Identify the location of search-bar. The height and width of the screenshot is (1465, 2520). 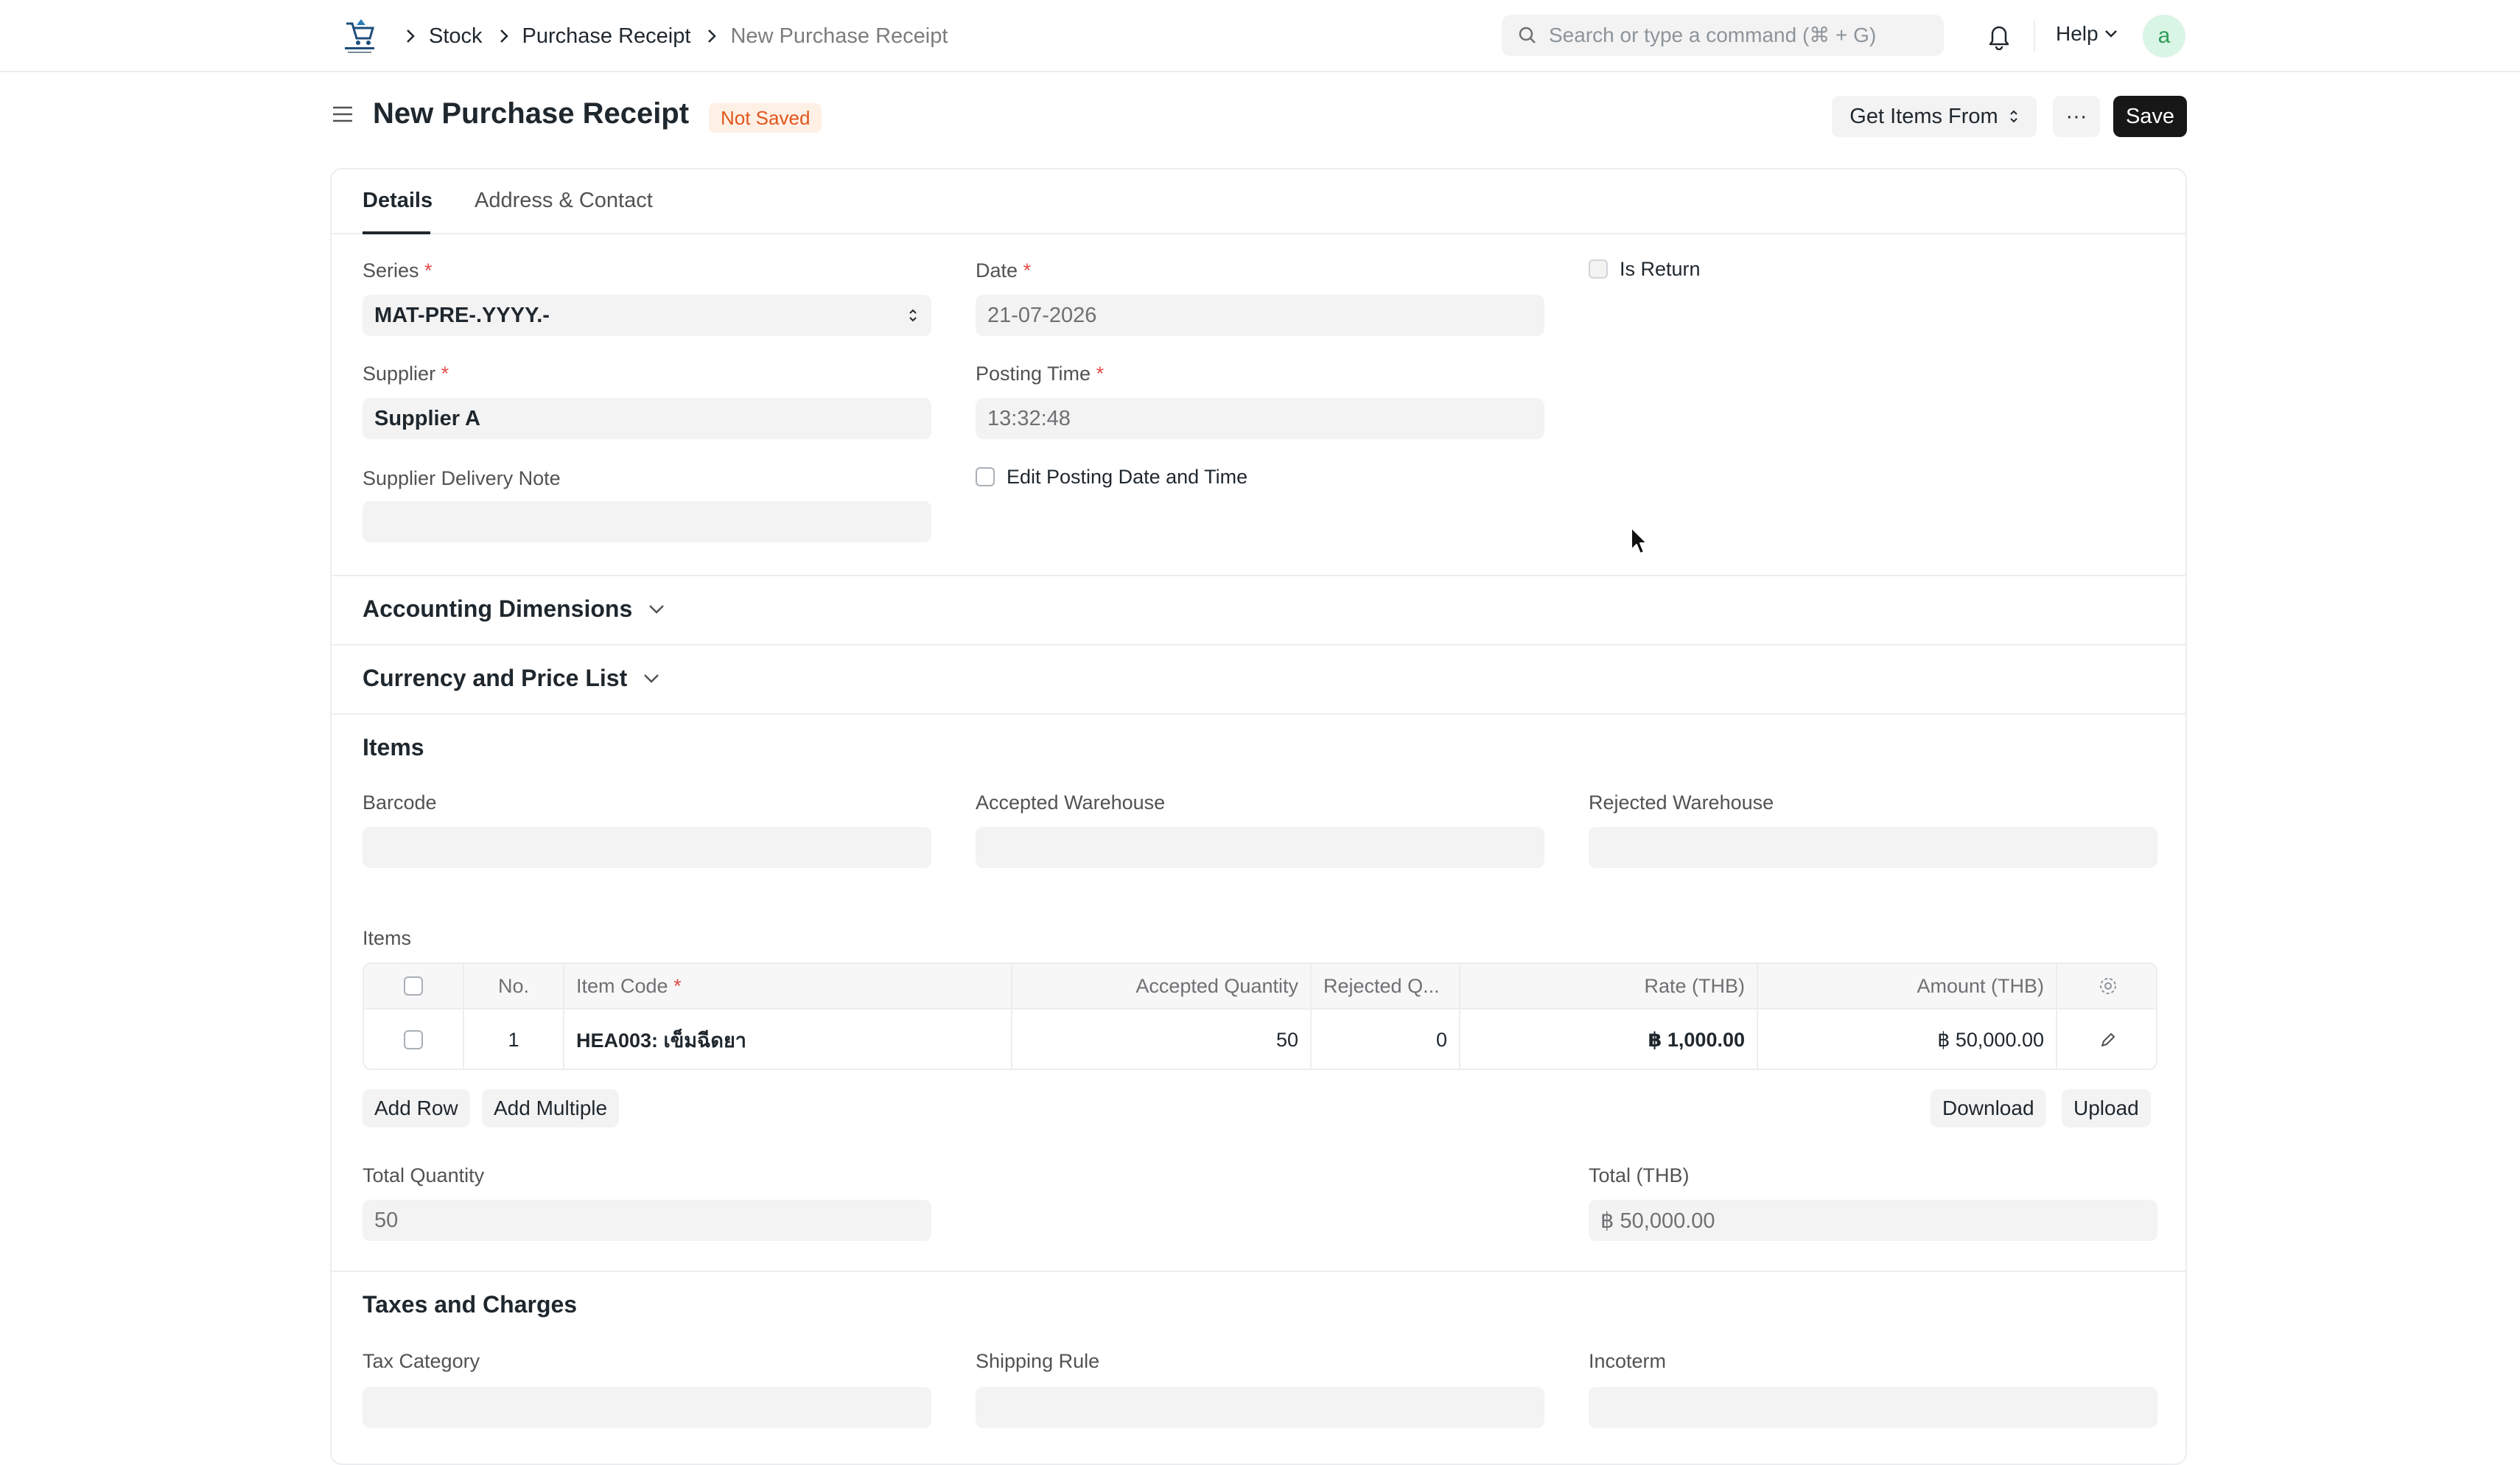
(1723, 35).